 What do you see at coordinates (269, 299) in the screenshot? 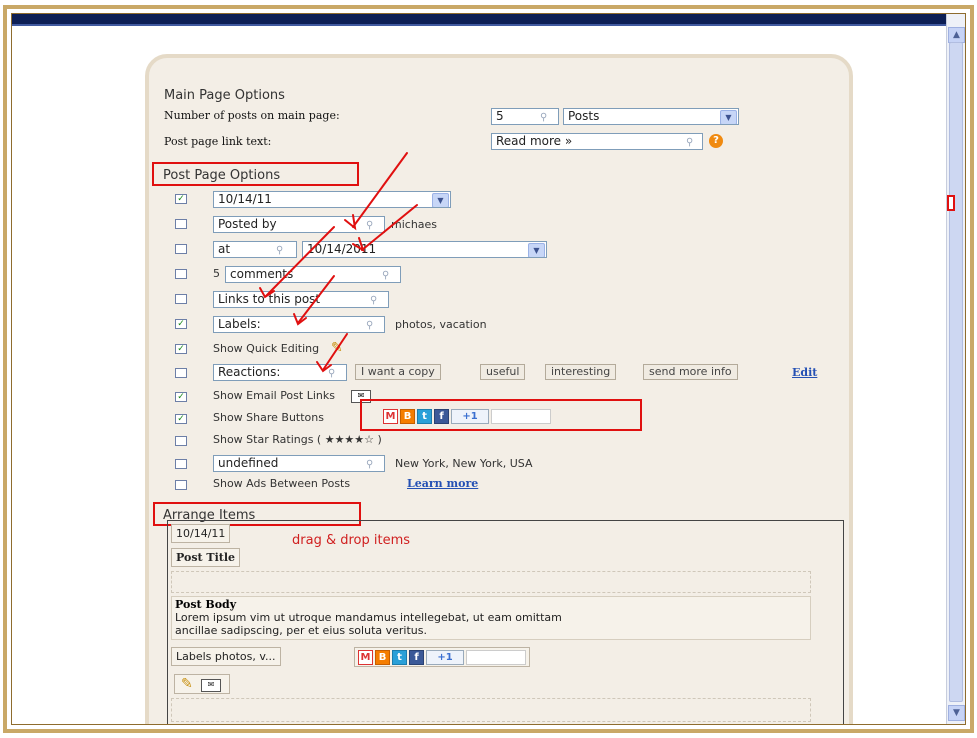
I see `links-value: Links to this post` at bounding box center [269, 299].